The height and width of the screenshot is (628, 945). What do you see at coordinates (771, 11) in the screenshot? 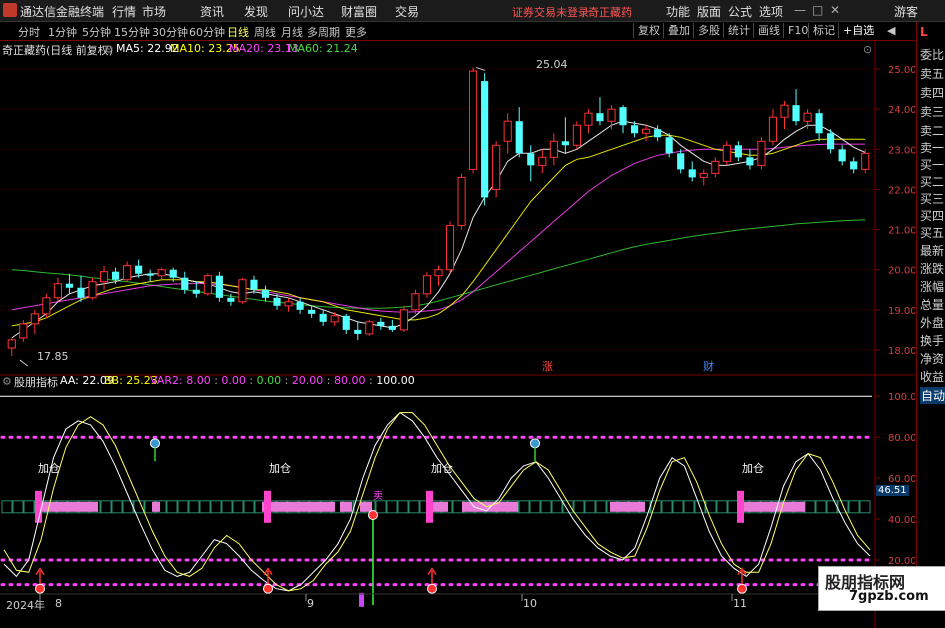
I see `menu-options: 选项` at bounding box center [771, 11].